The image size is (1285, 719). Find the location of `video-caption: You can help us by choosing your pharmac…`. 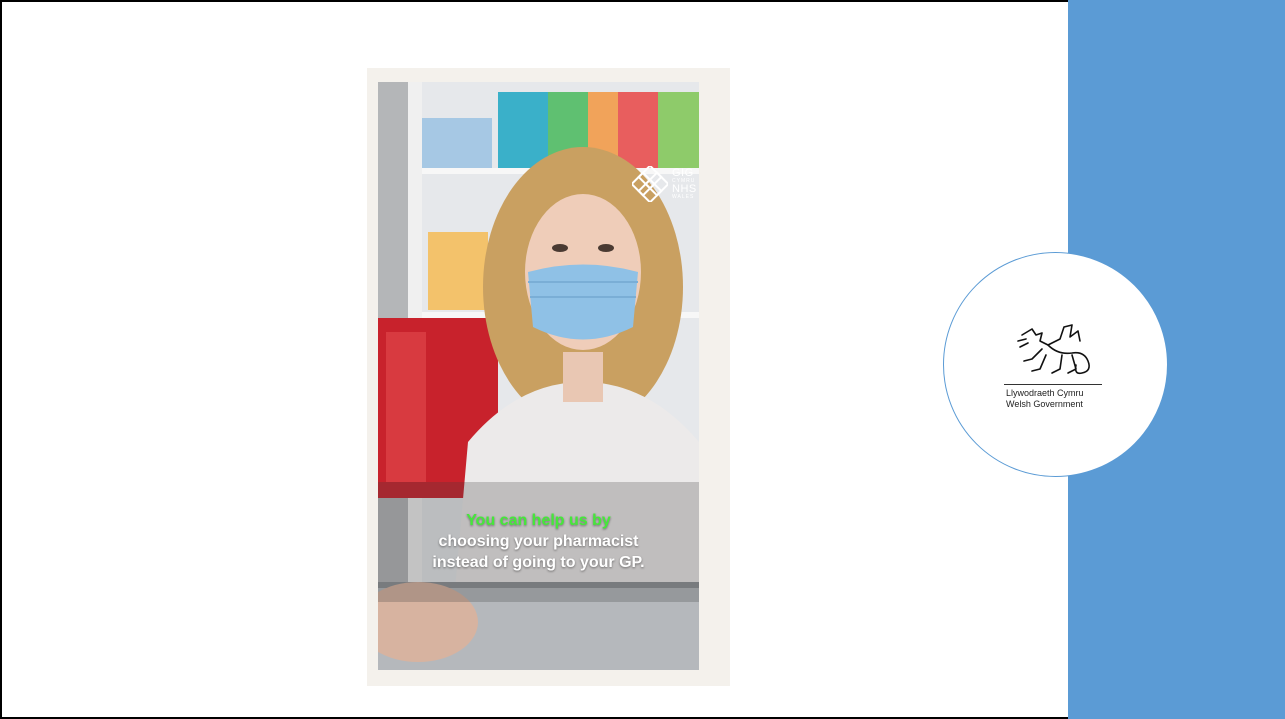

video-caption: You can help us by choosing your pharmac… is located at coordinates (538, 541).